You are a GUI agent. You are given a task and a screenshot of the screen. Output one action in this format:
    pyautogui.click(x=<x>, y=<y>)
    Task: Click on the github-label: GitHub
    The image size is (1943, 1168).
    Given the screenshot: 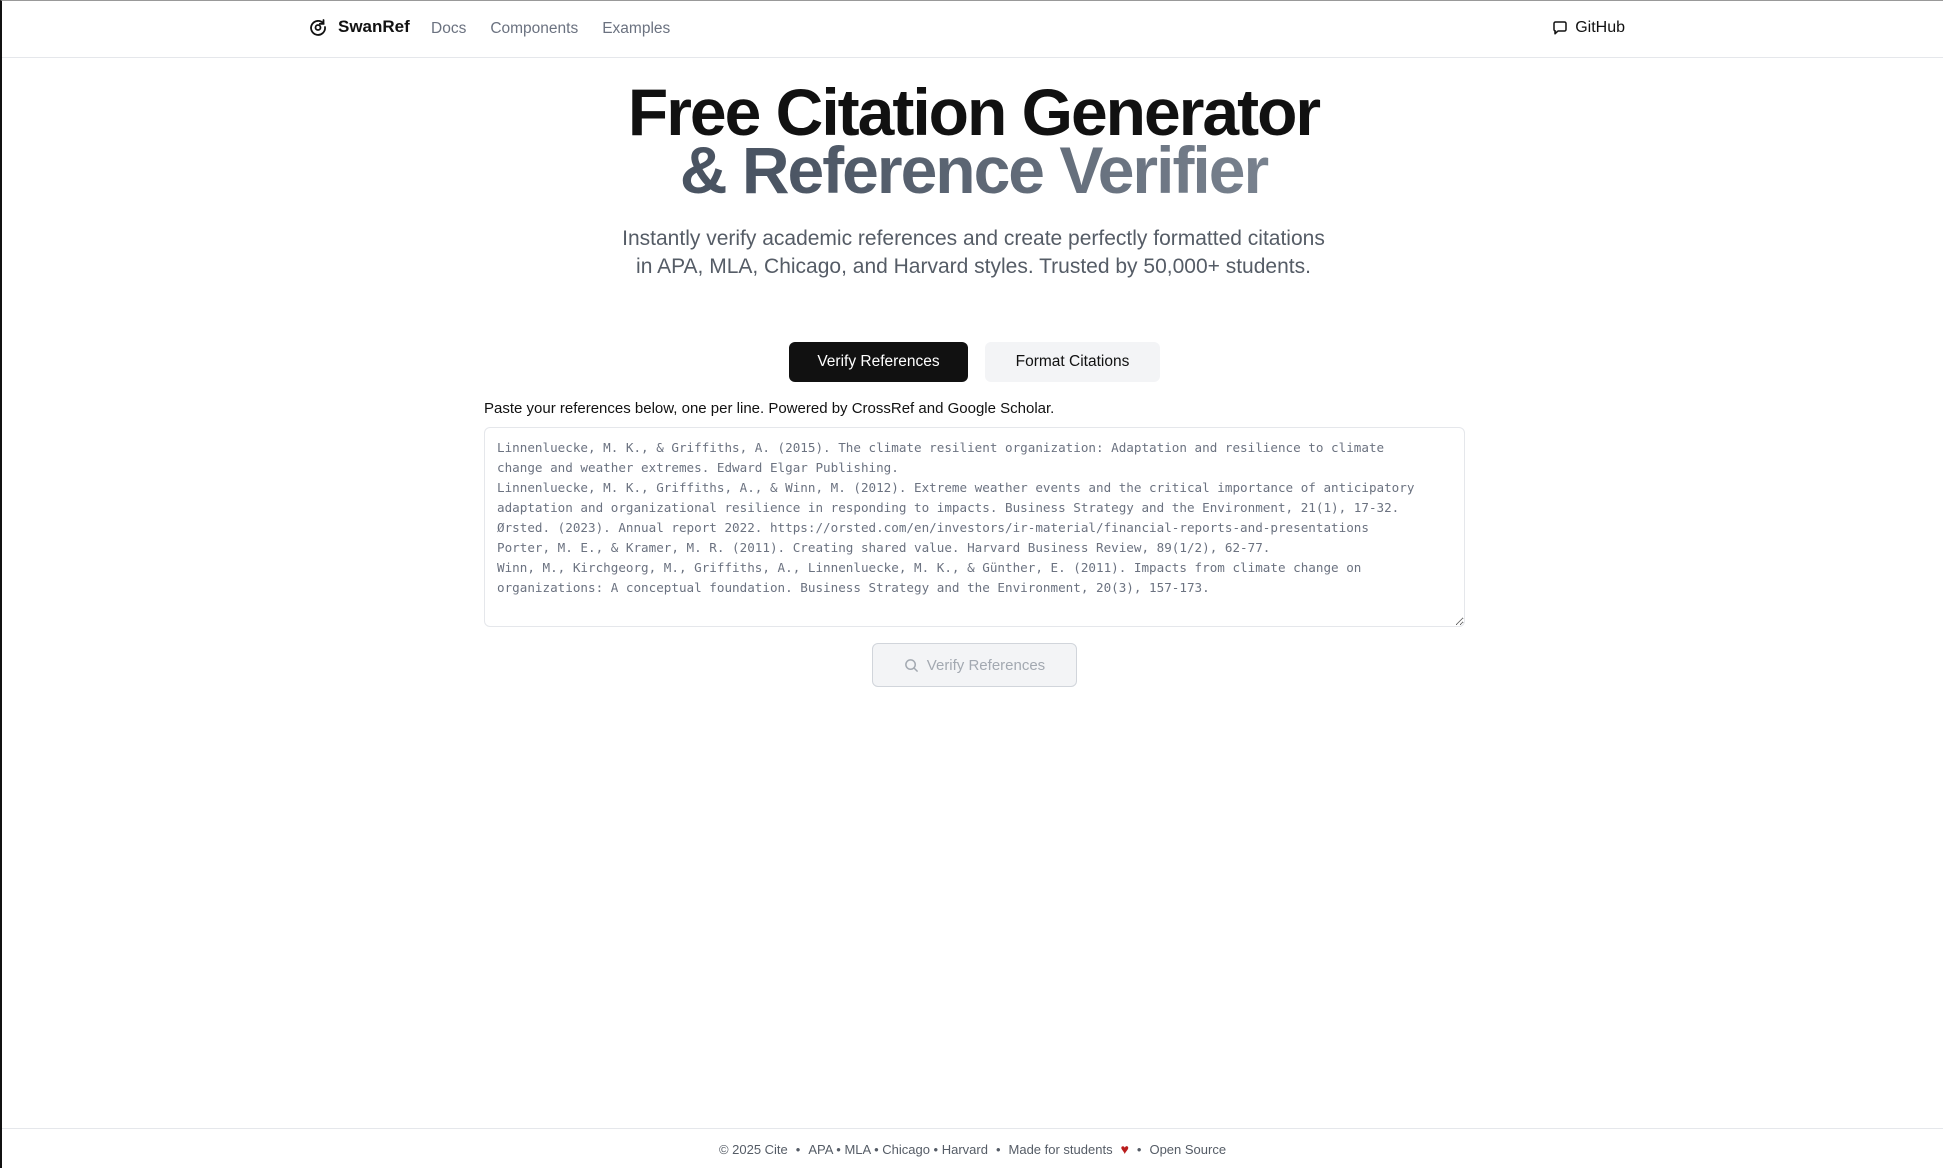 What is the action you would take?
    pyautogui.click(x=1600, y=27)
    